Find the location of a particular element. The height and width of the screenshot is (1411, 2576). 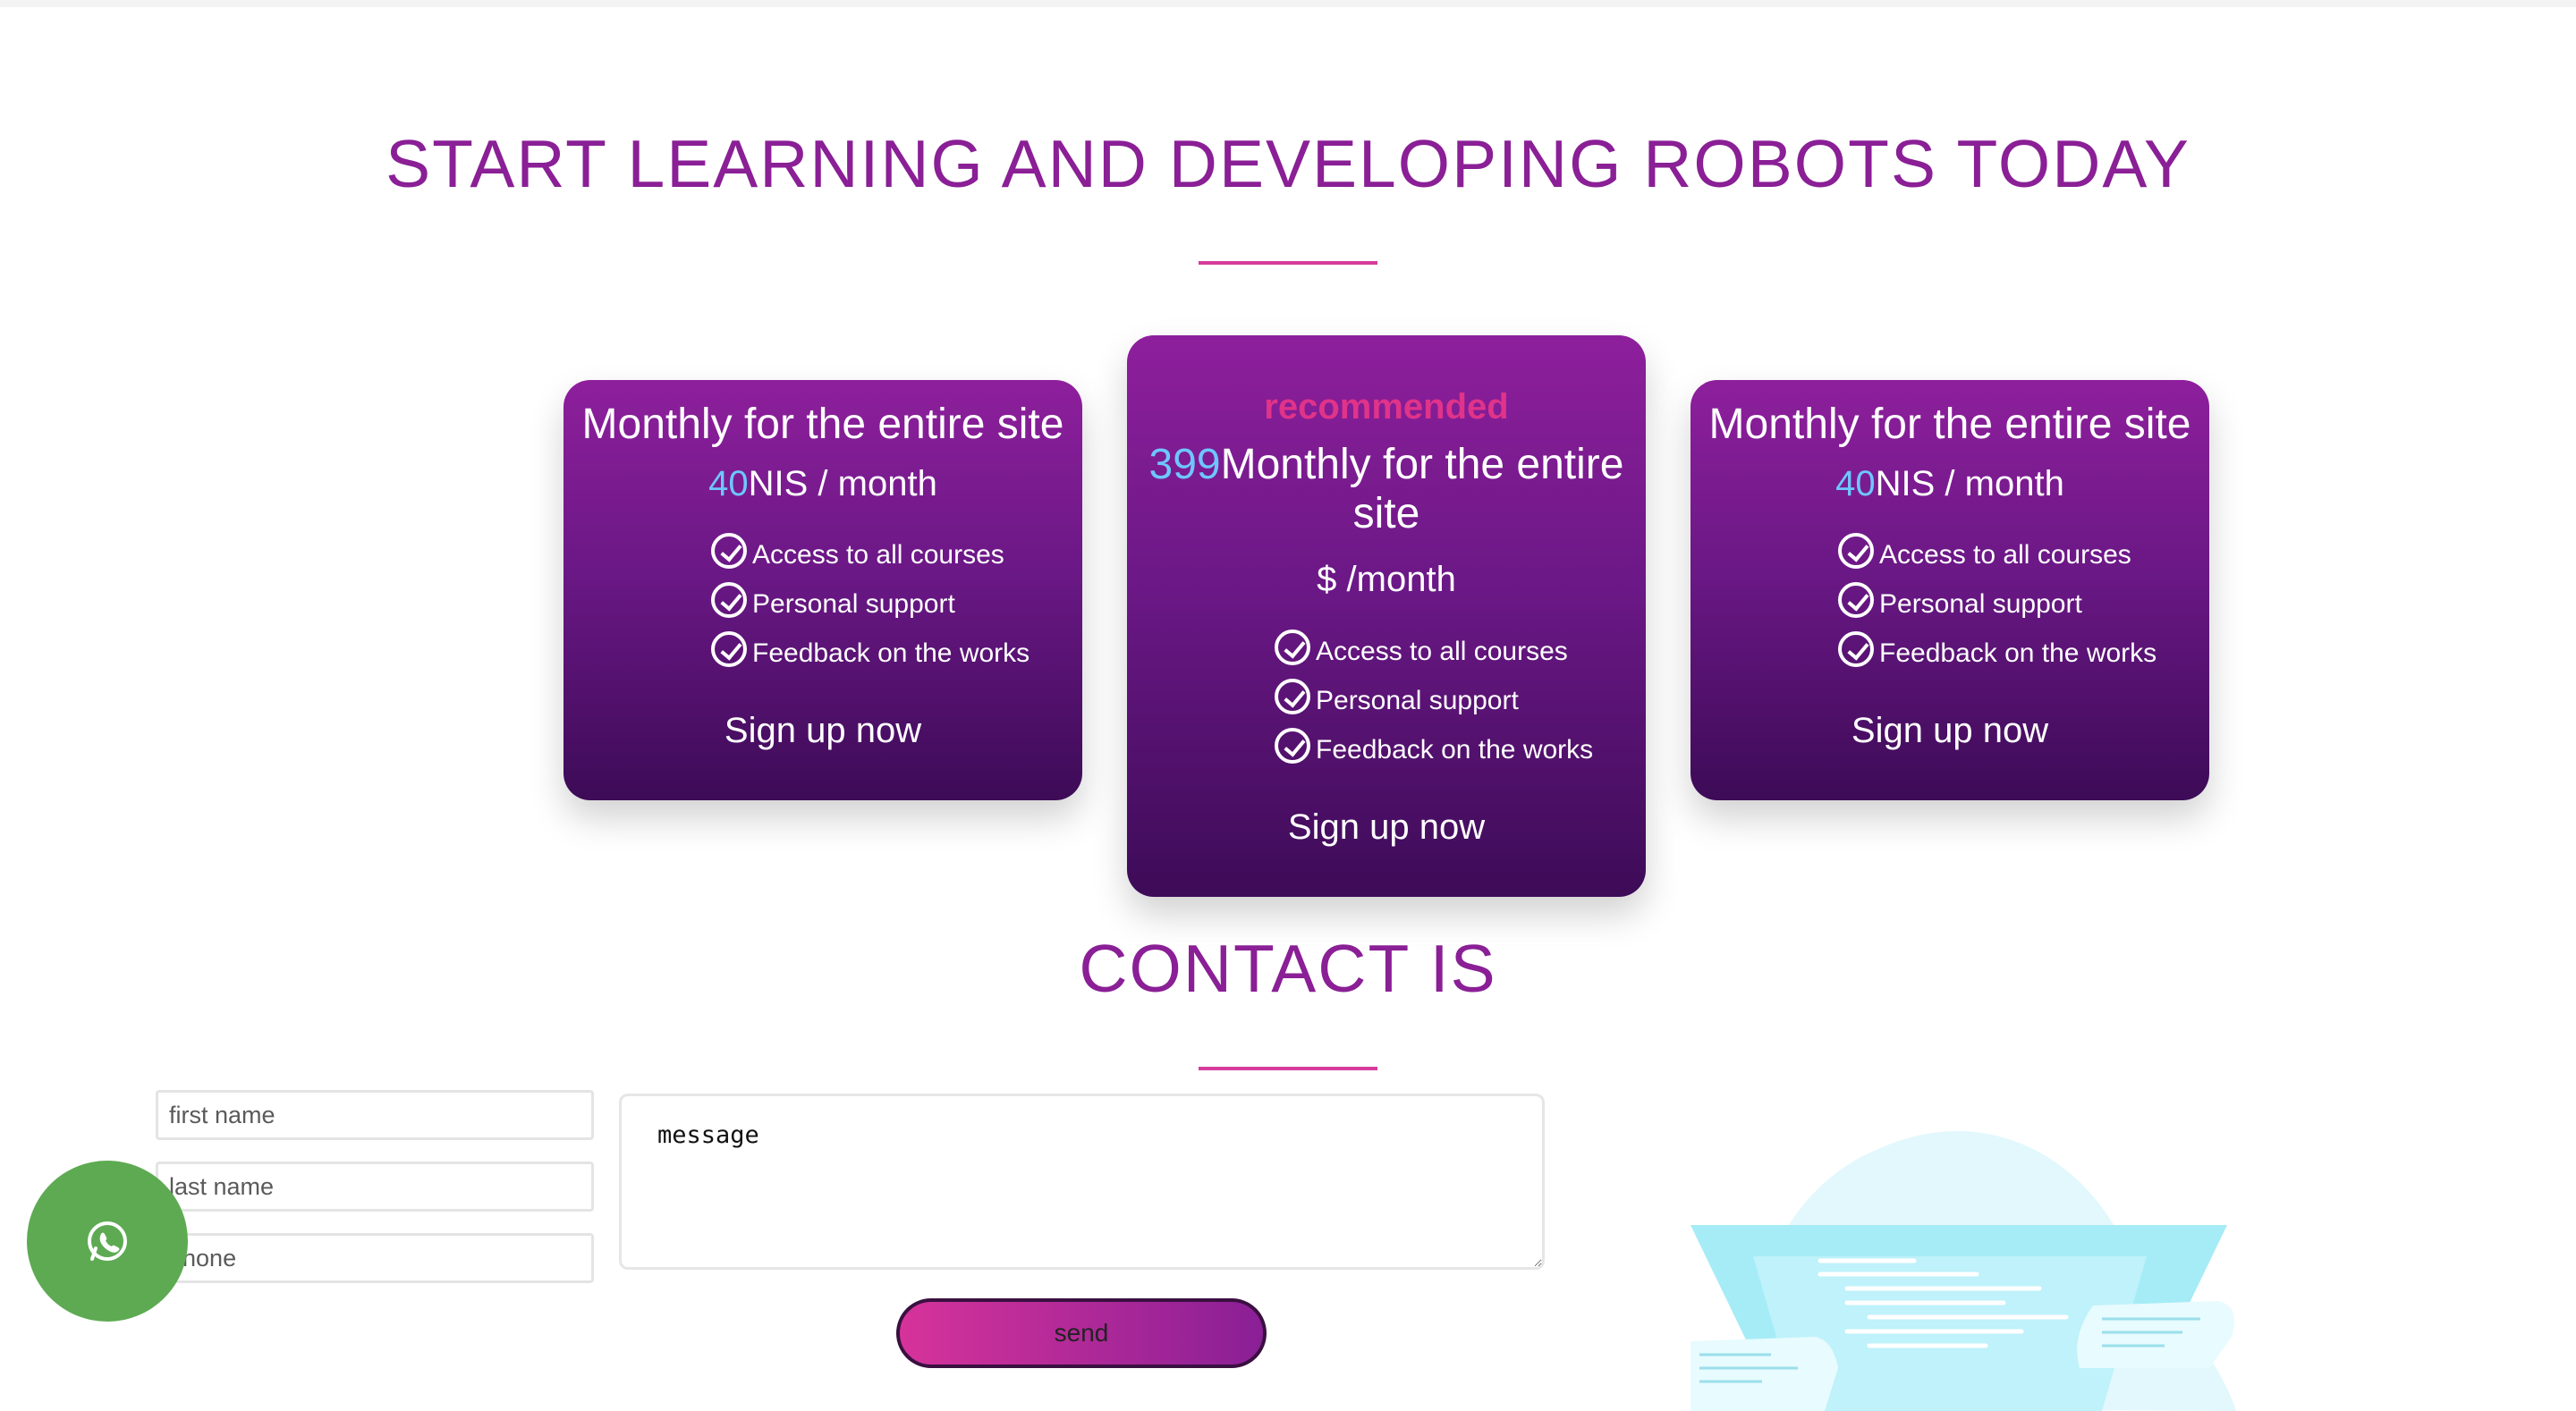

top-bar is located at coordinates (1288, 3).